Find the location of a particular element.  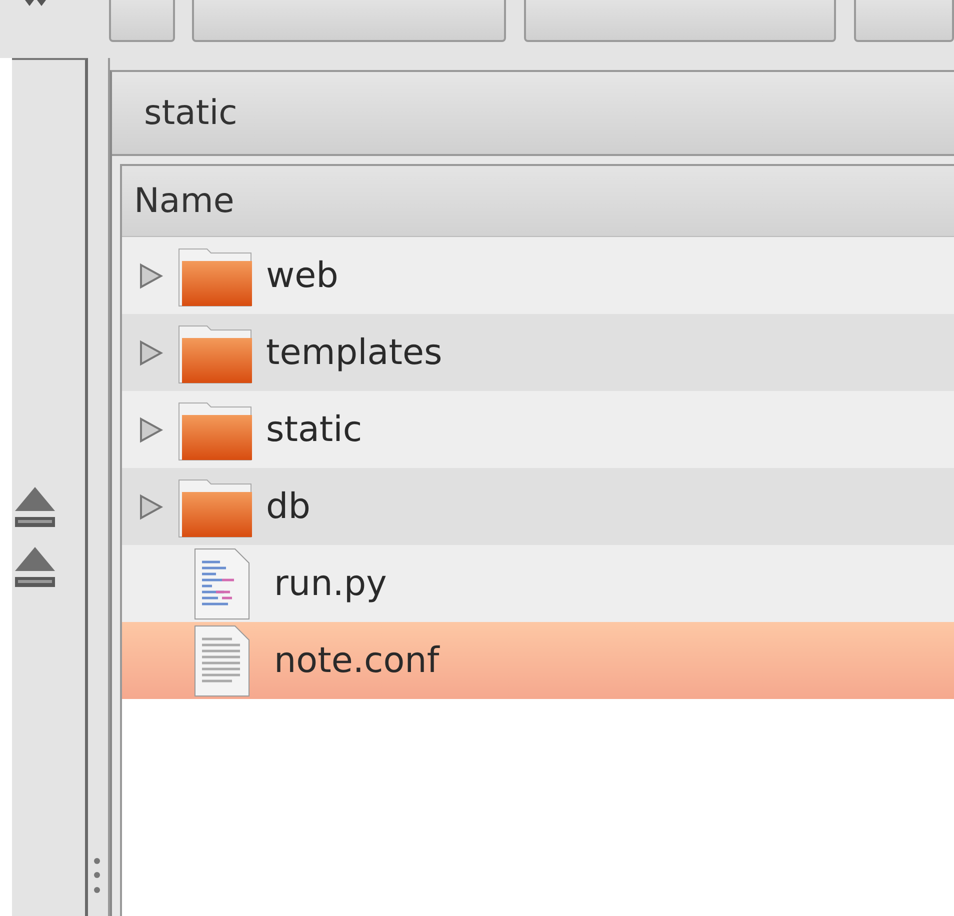

file-name: note.conf is located at coordinates (357, 660).